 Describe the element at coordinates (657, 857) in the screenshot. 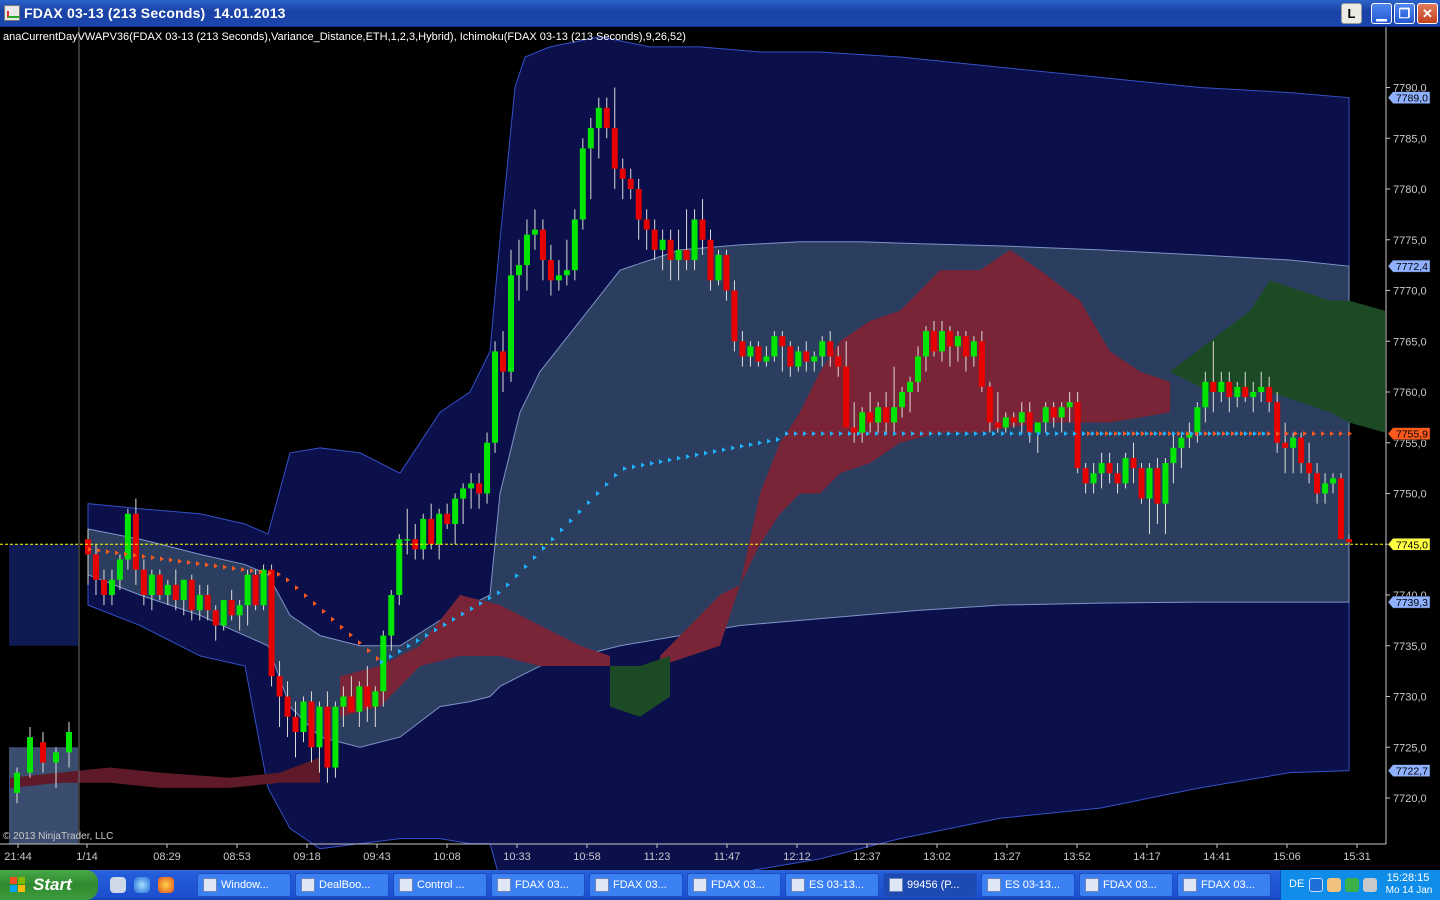

I see `x-tick-label: 11:23` at that location.